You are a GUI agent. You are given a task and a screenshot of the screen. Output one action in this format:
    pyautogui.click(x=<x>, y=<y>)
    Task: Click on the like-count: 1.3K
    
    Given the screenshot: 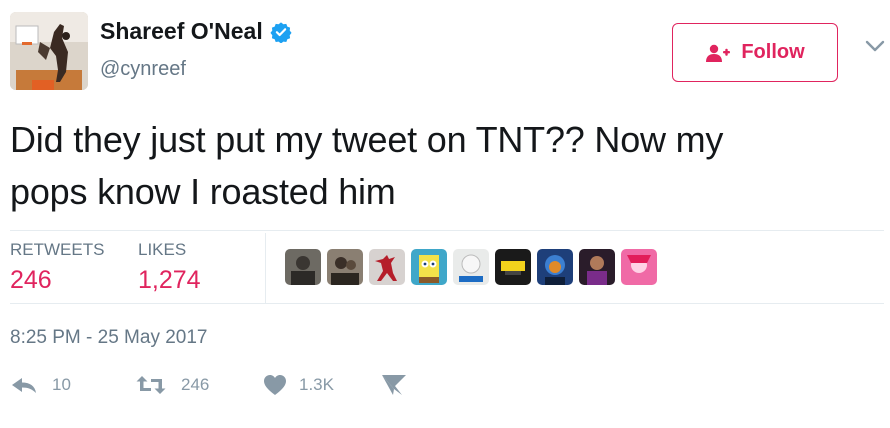 What is the action you would take?
    pyautogui.click(x=316, y=384)
    